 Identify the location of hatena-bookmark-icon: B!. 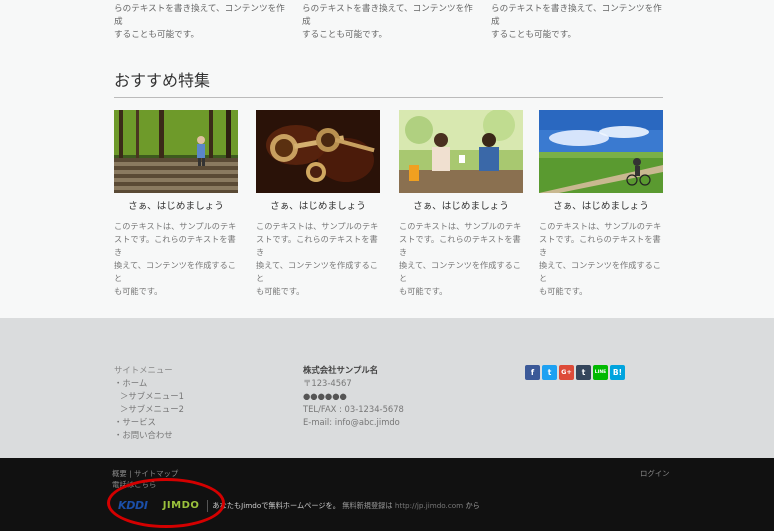
(617, 372).